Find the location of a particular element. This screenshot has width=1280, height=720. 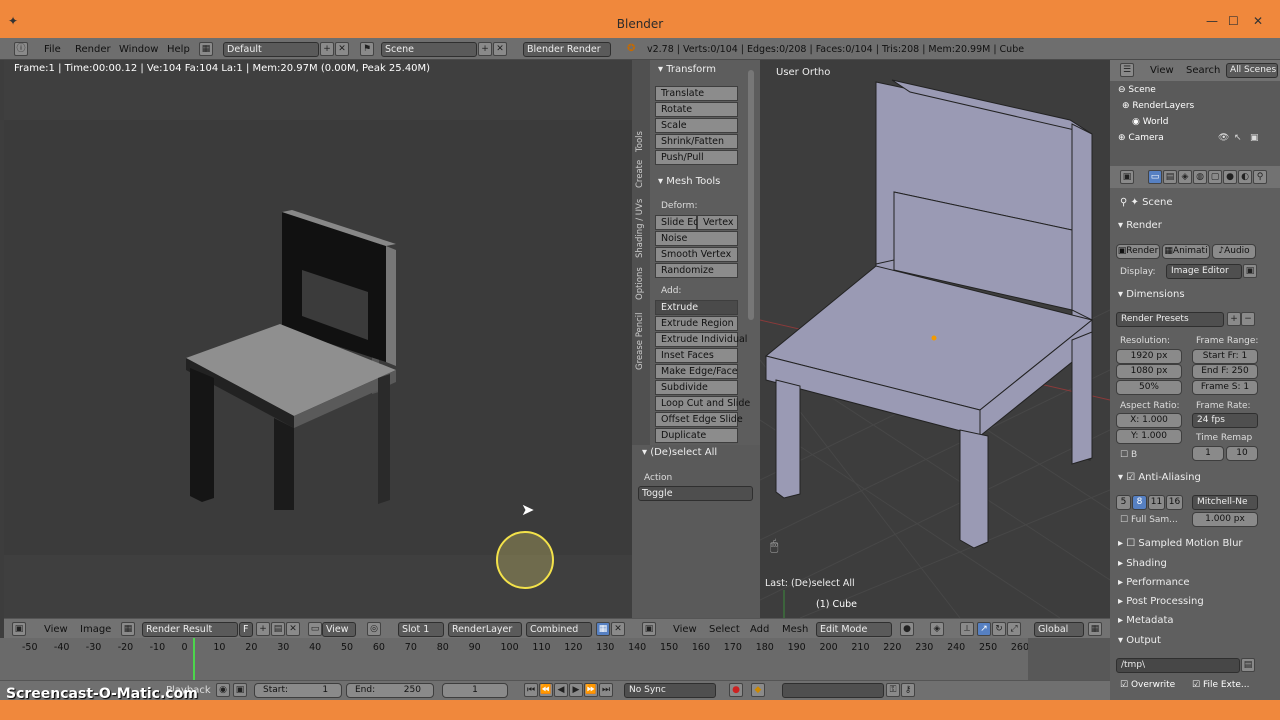

display-channels-icon: ▦ is located at coordinates (603, 629).